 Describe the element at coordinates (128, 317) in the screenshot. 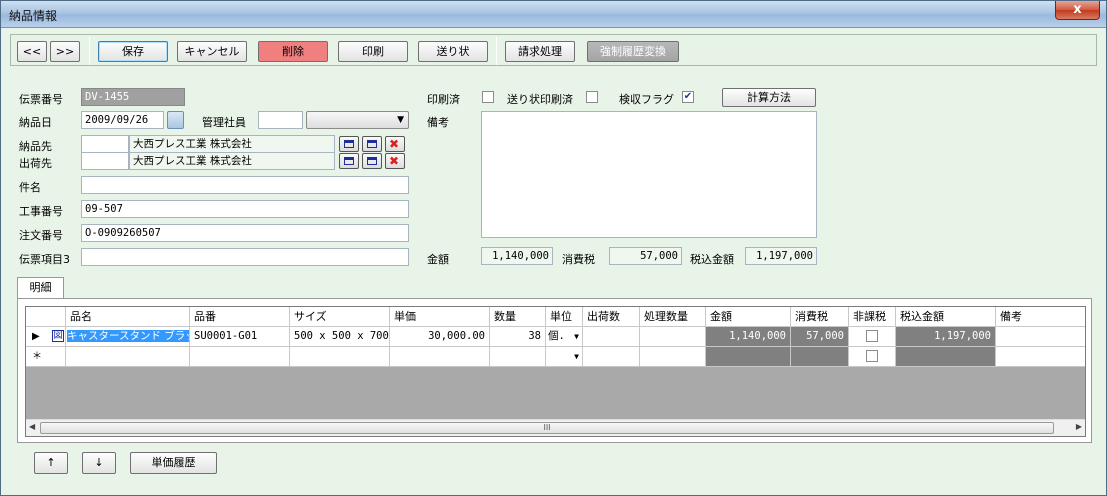

I see `col-header-name: 品名` at that location.